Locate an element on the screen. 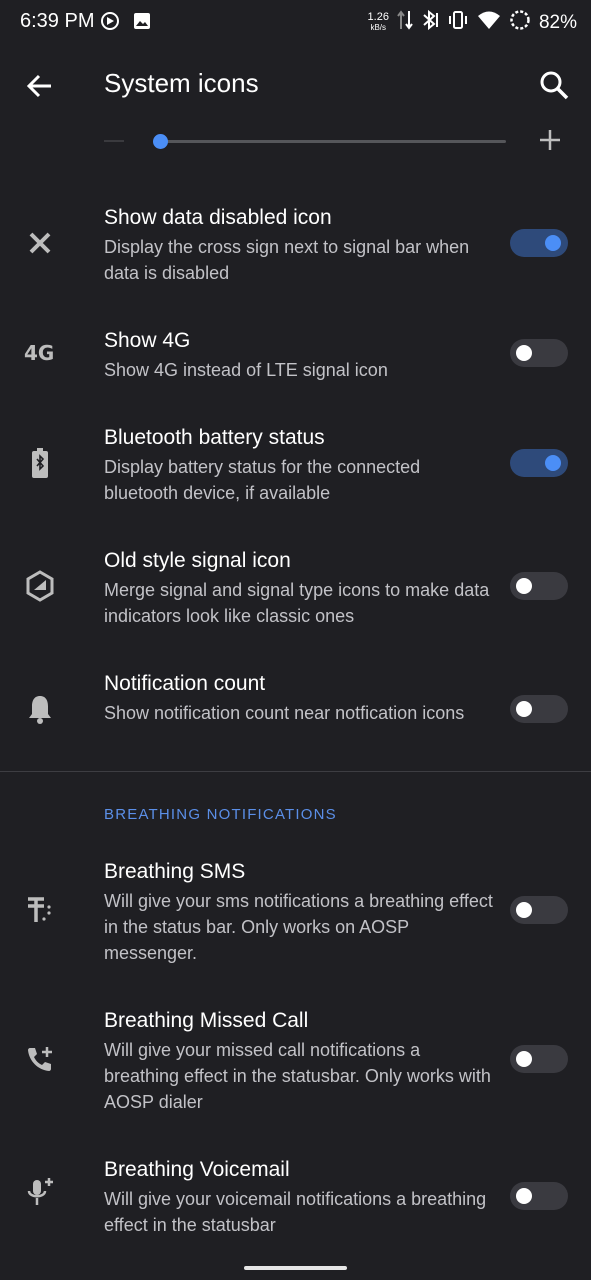  net-speed-unit: kB/s is located at coordinates (378, 27).